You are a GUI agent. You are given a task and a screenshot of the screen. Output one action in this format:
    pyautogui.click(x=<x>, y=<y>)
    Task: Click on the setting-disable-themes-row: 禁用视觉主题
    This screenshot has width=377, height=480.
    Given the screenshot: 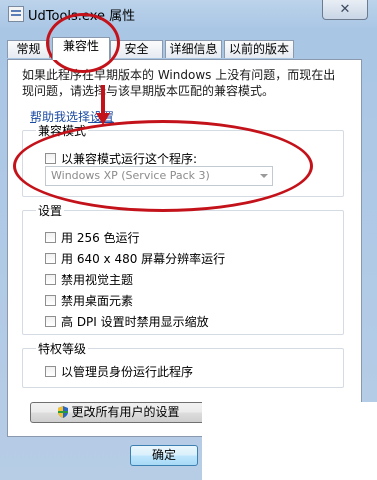 What is the action you would take?
    pyautogui.click(x=89, y=279)
    